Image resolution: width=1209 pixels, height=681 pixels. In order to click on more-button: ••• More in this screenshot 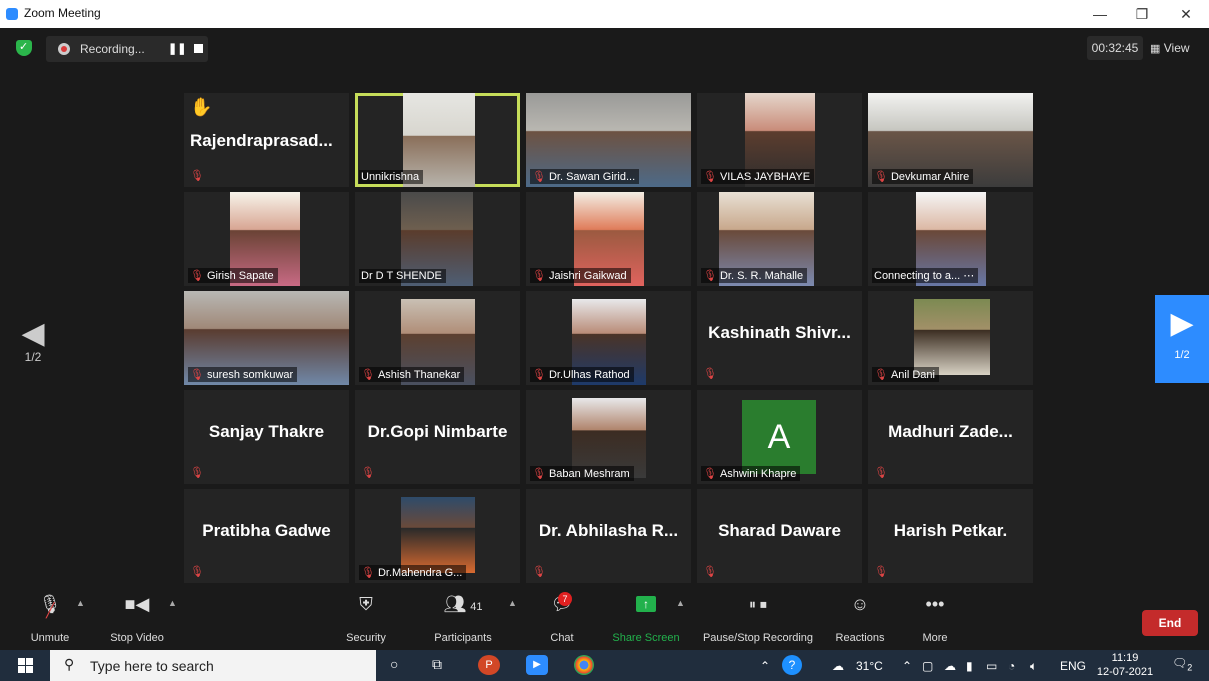, I will do `click(935, 619)`.